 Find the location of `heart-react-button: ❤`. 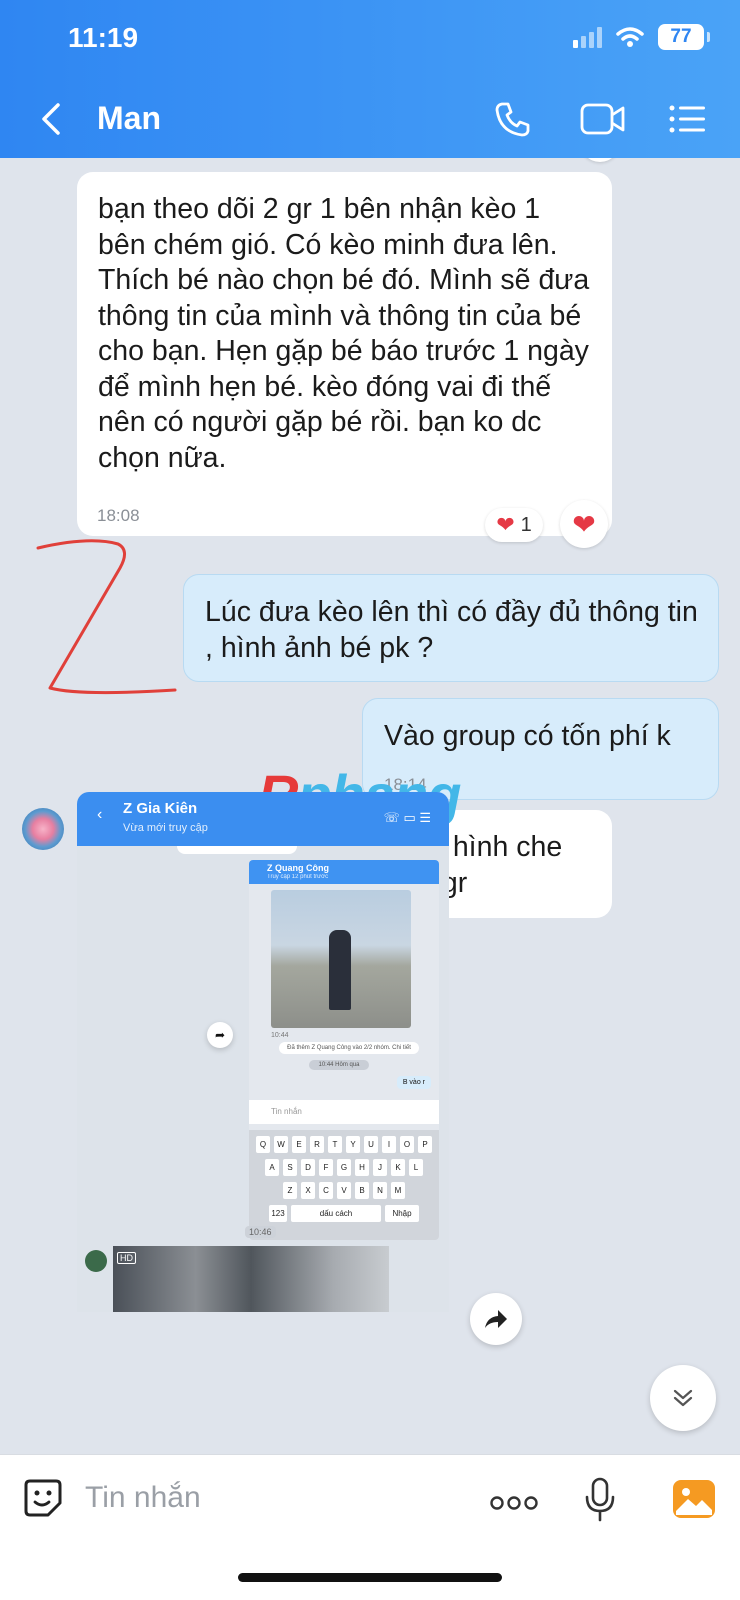

heart-react-button: ❤ is located at coordinates (584, 524).